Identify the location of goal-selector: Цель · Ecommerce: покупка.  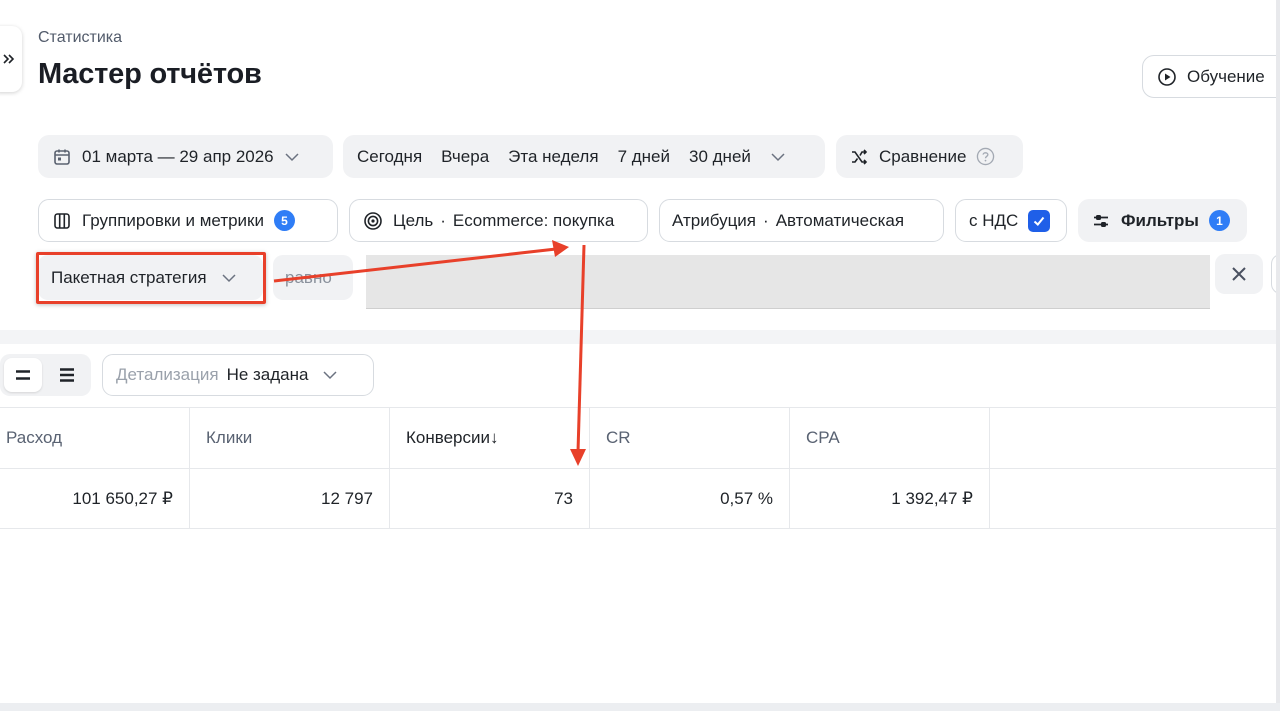
(498, 220).